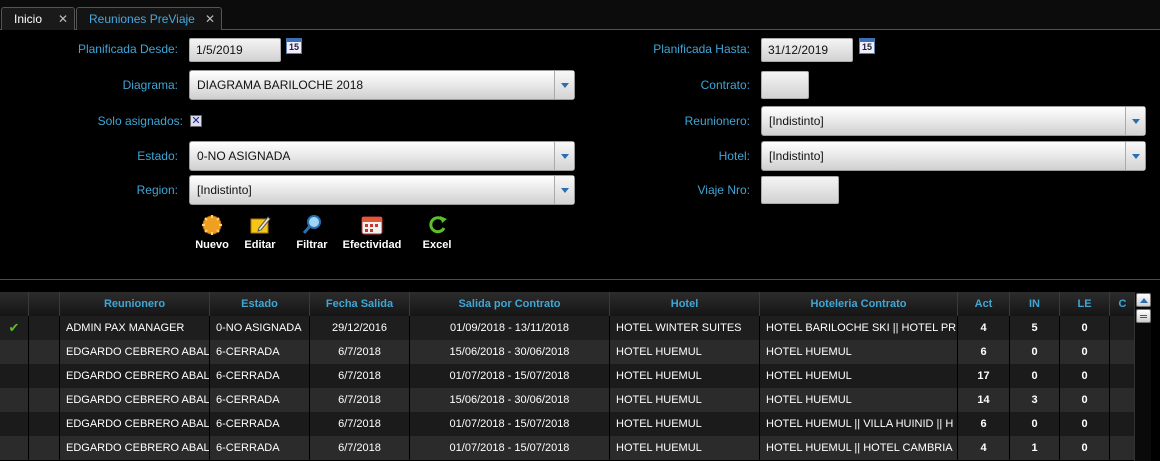  Describe the element at coordinates (38, 18) in the screenshot. I see `tab-inicio: Inicio ✕` at that location.